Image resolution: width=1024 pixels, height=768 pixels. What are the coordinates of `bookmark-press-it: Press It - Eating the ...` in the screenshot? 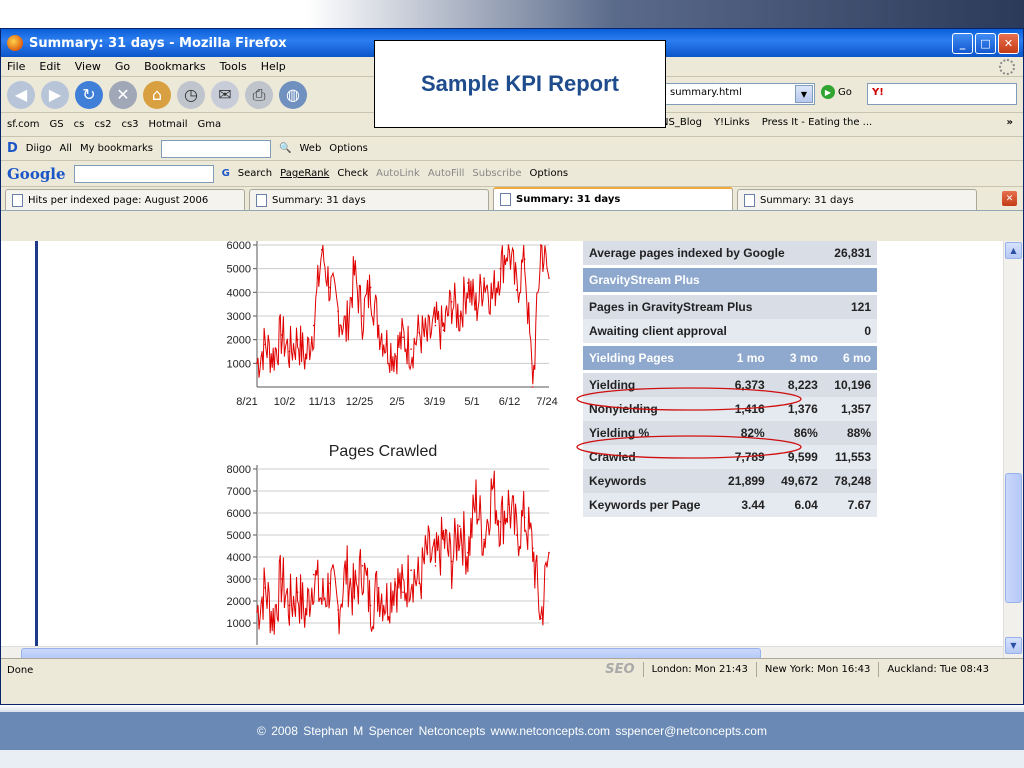 It's located at (817, 122).